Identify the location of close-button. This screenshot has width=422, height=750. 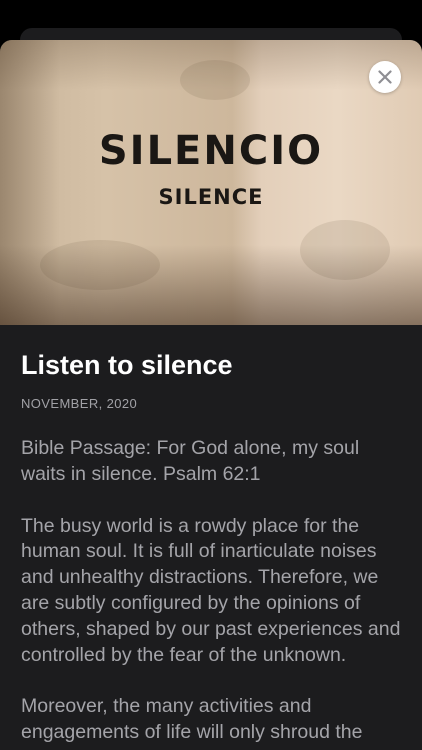
(385, 77).